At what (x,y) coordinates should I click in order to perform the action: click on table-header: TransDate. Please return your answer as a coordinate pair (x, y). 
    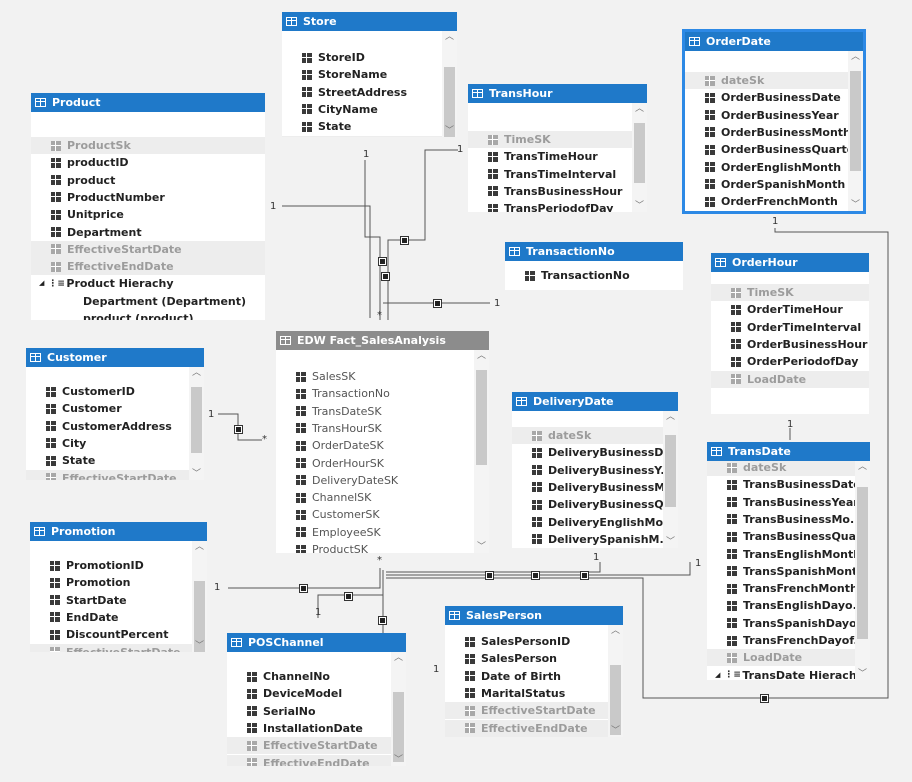
    Looking at the image, I should click on (788, 451).